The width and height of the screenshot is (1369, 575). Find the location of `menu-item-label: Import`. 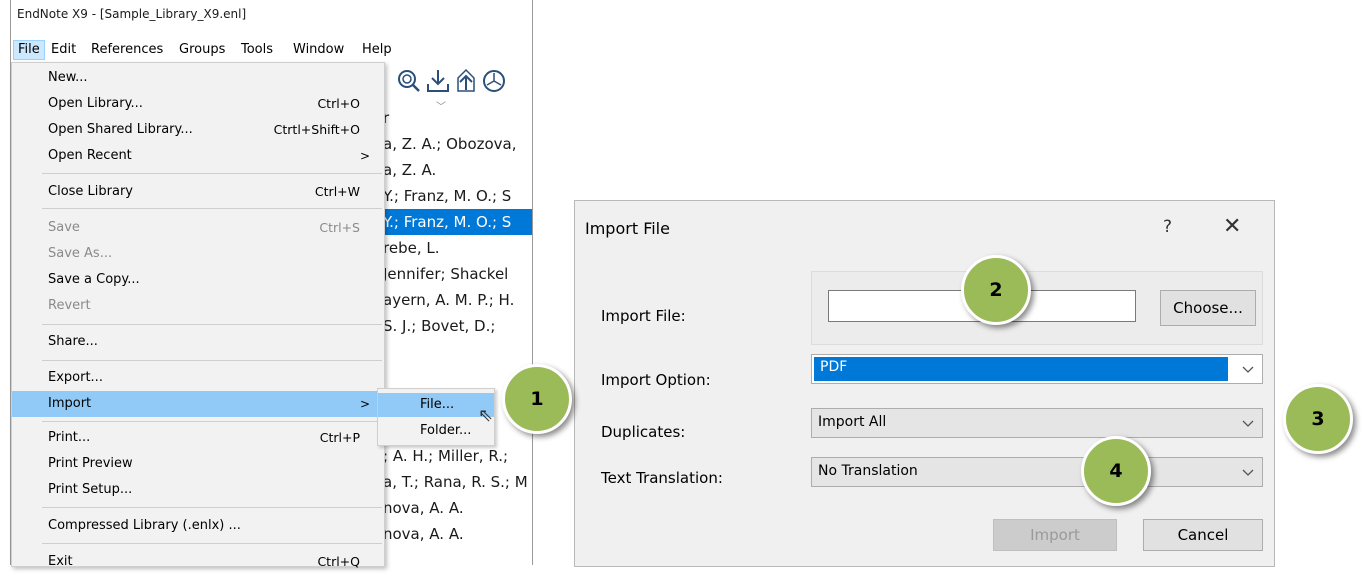

menu-item-label: Import is located at coordinates (70, 403).